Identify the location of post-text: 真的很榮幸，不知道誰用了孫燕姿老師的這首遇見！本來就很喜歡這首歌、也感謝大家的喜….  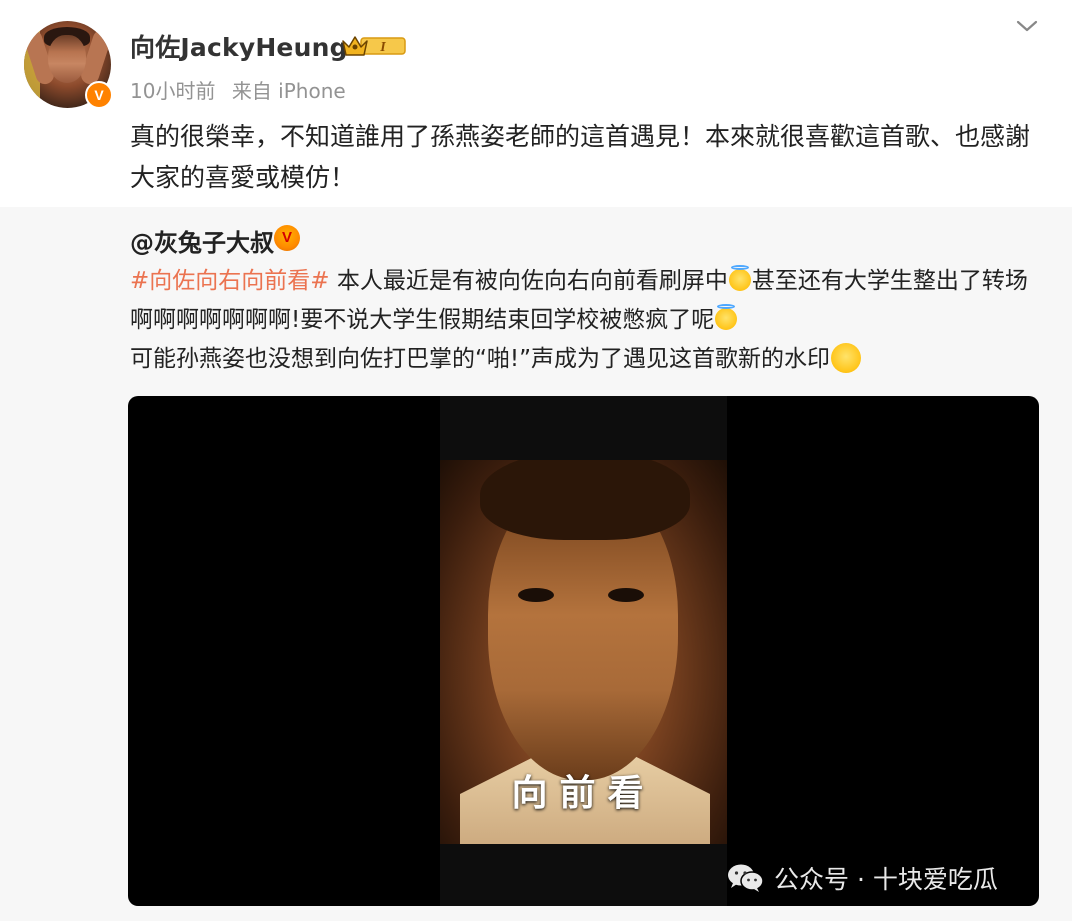
(580, 157).